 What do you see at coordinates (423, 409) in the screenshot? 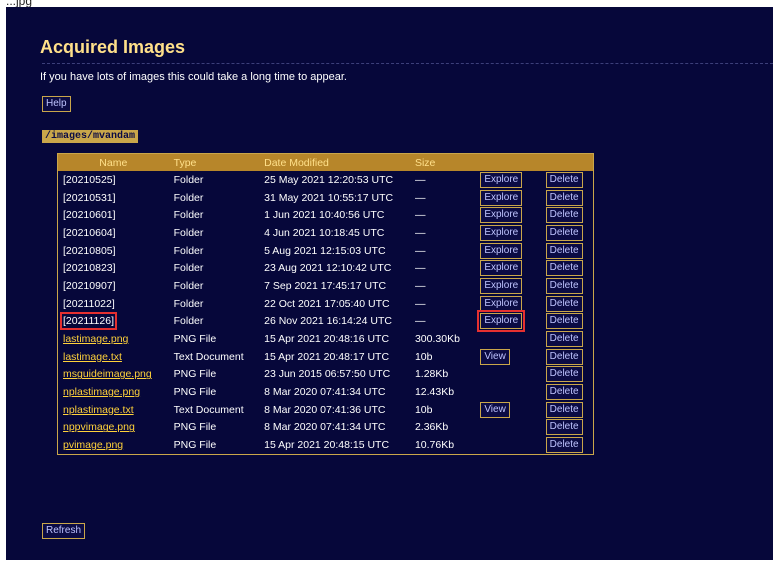
I see `row-size-text: 10b` at bounding box center [423, 409].